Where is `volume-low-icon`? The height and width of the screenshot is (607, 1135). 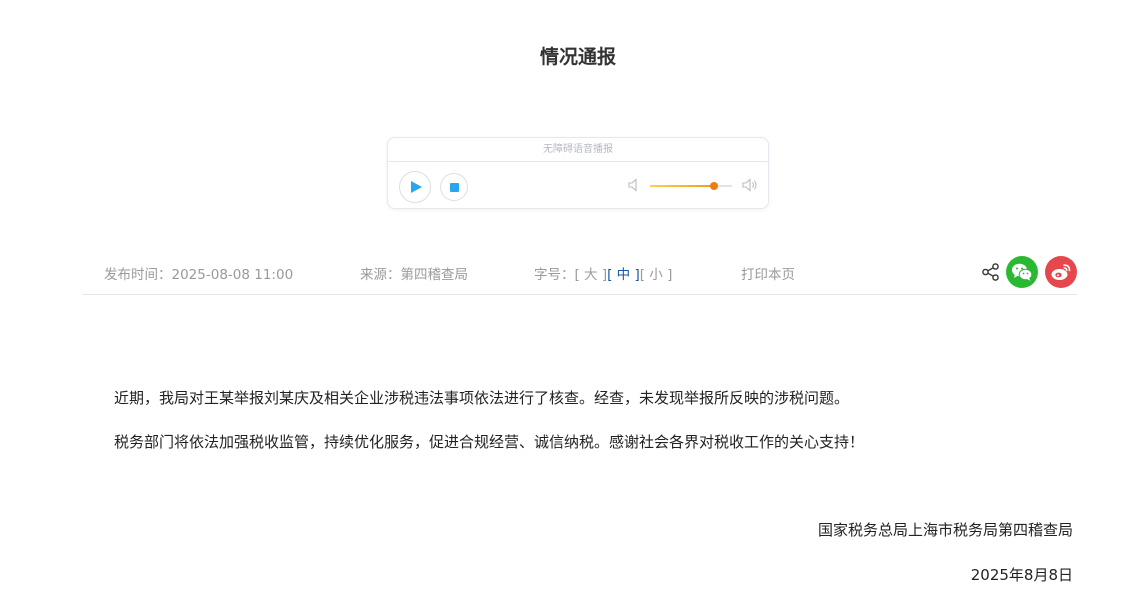 volume-low-icon is located at coordinates (634, 185).